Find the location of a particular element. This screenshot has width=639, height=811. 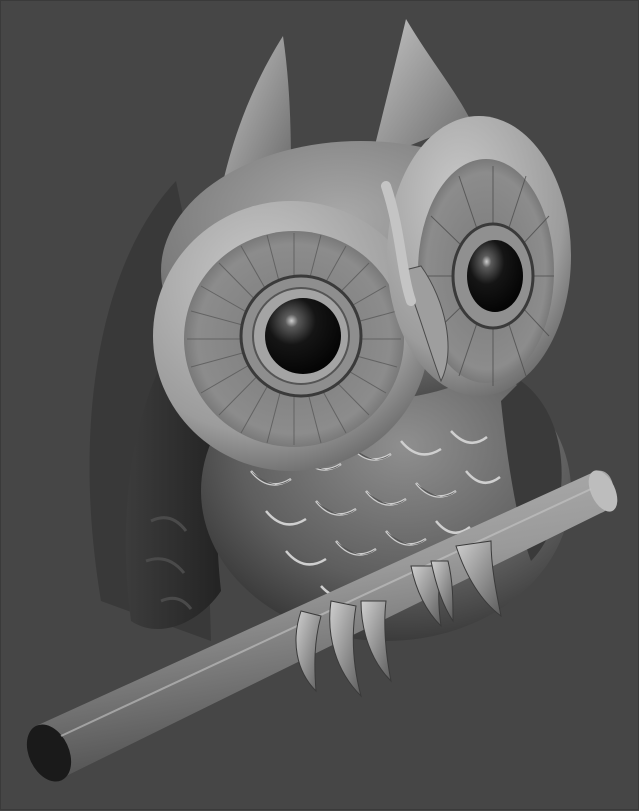

right-eye is located at coordinates (479, 256).